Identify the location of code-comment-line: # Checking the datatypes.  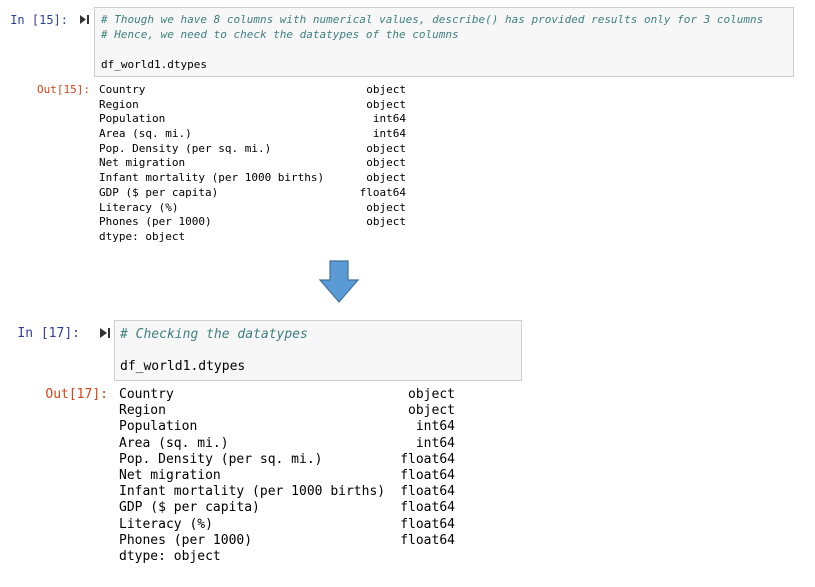
(214, 334).